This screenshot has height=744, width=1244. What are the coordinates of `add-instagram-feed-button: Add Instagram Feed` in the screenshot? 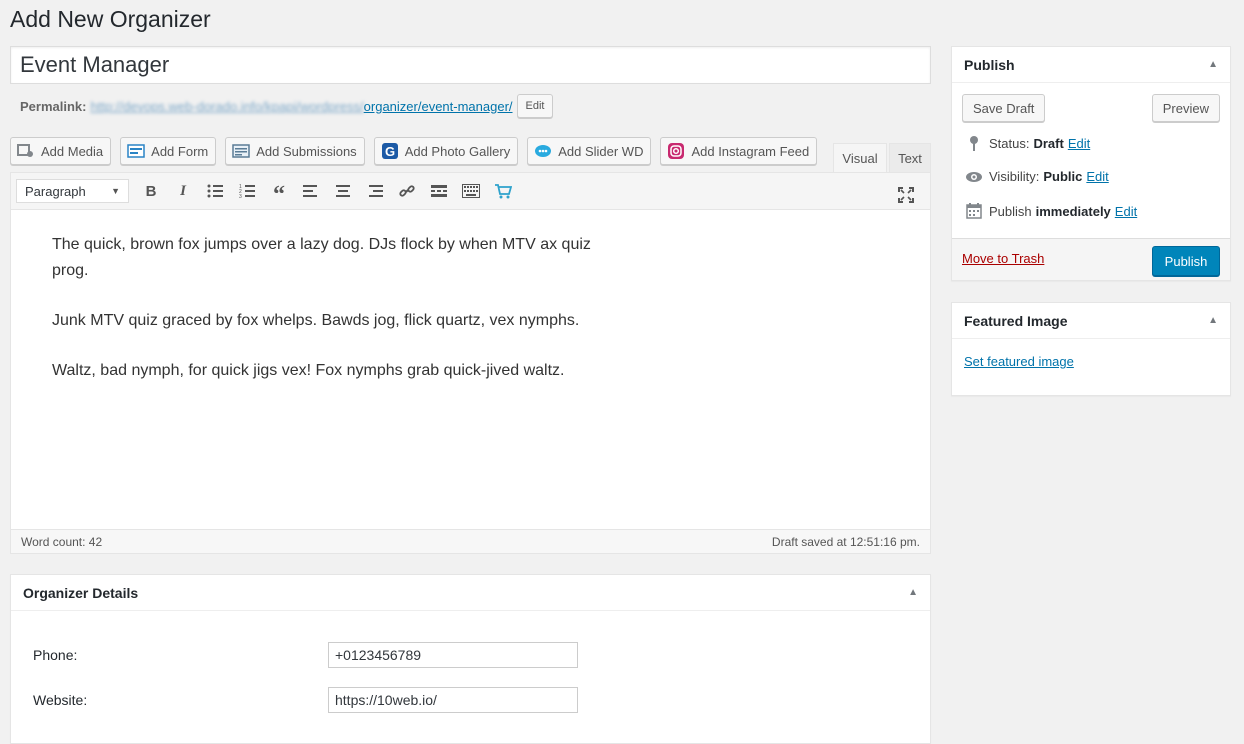 It's located at (739, 151).